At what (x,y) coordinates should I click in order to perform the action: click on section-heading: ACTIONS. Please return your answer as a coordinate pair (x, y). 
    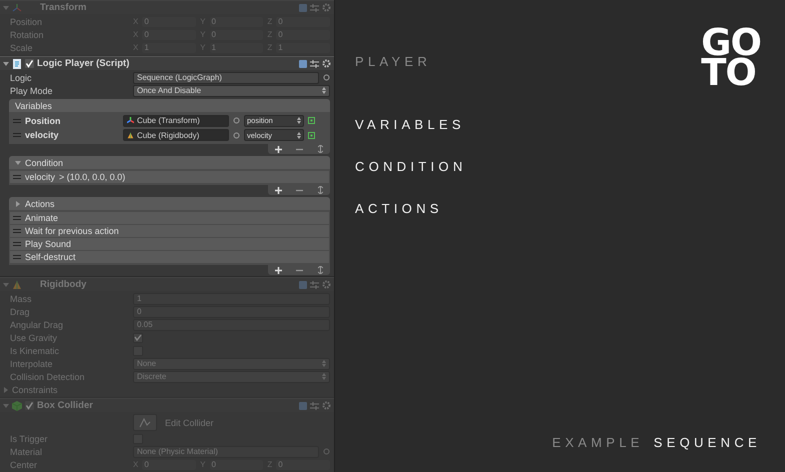
    Looking at the image, I should click on (399, 208).